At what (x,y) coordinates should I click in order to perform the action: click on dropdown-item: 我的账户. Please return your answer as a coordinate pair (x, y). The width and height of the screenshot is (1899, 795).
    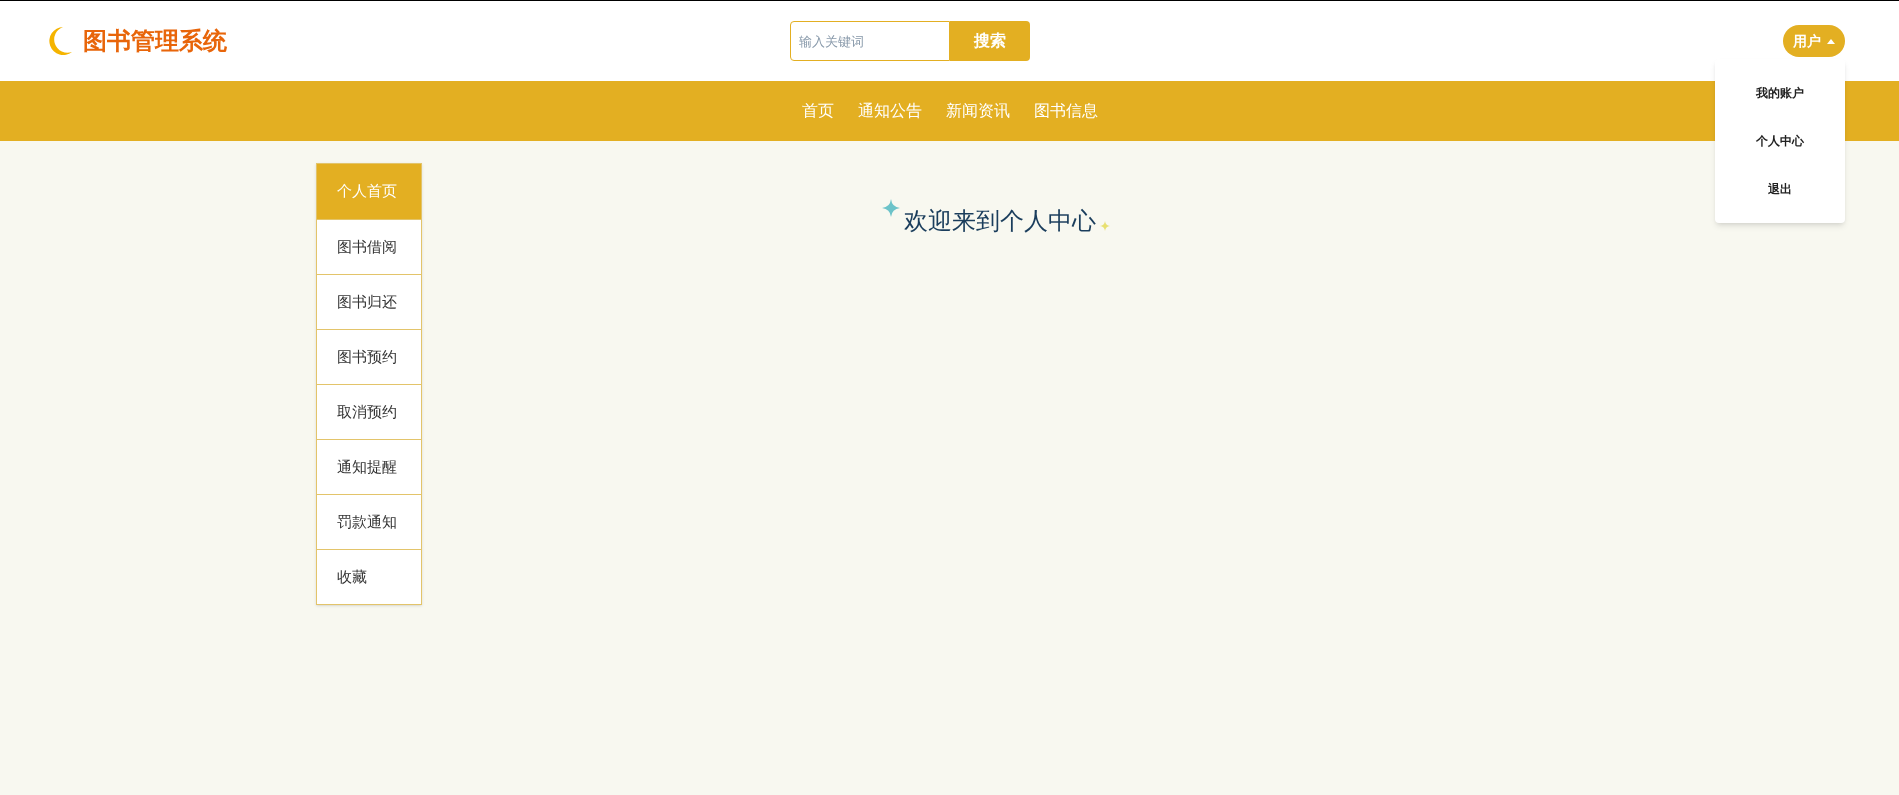
    Looking at the image, I should click on (1780, 93).